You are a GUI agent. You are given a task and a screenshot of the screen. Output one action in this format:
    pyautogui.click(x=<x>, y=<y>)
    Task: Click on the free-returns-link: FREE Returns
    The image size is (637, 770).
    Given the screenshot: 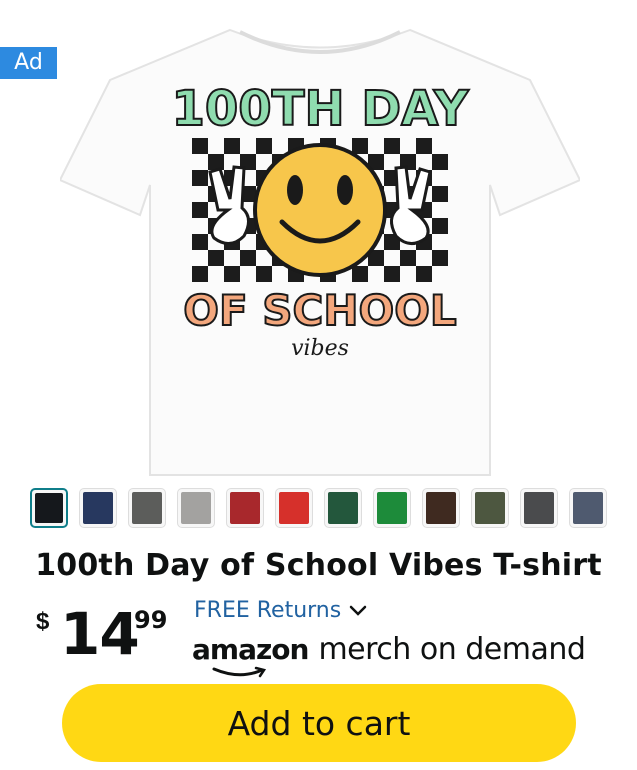 What is the action you would take?
    pyautogui.click(x=280, y=610)
    